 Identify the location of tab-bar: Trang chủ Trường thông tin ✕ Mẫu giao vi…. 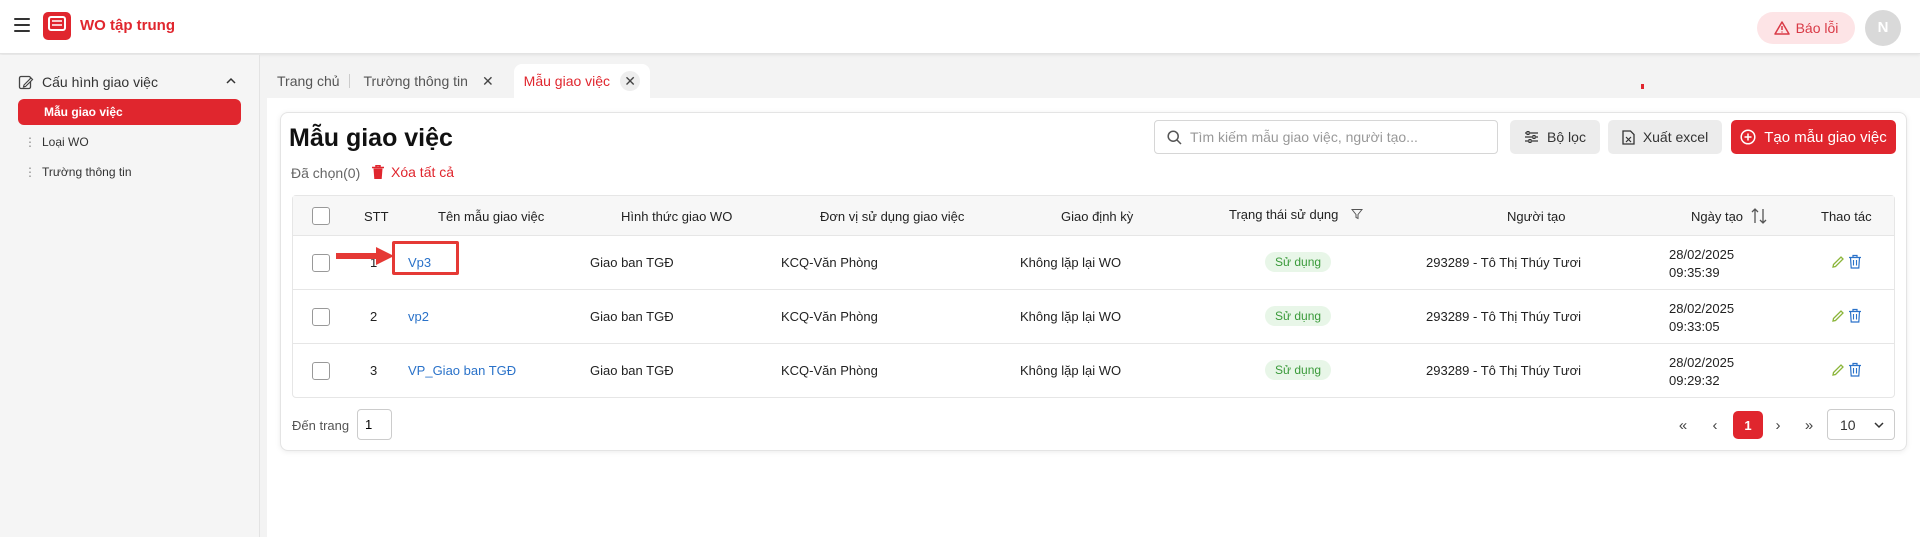
(459, 81).